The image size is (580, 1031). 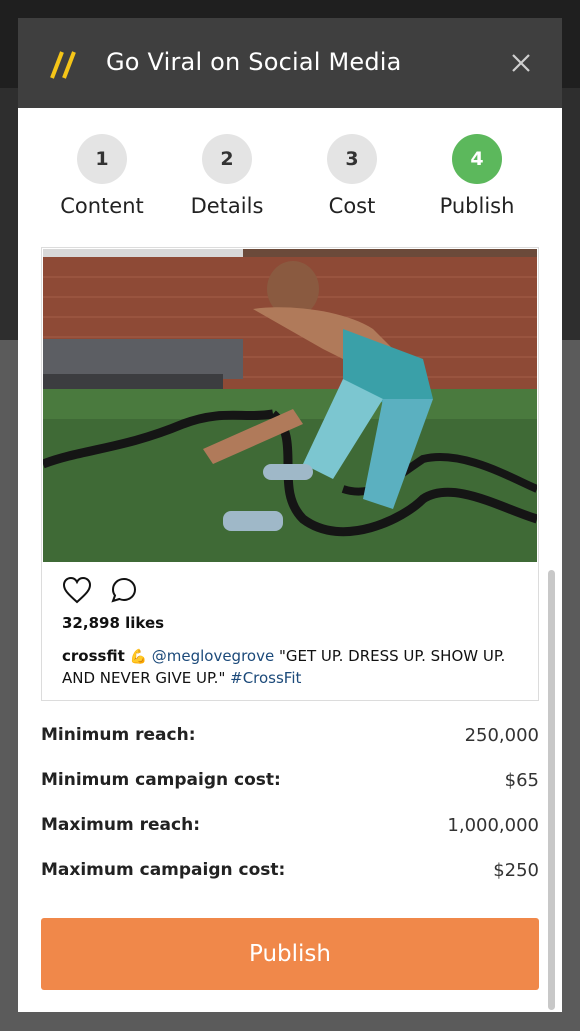 I want to click on modal-header: Go Viral on Social Media, so click(x=290, y=63).